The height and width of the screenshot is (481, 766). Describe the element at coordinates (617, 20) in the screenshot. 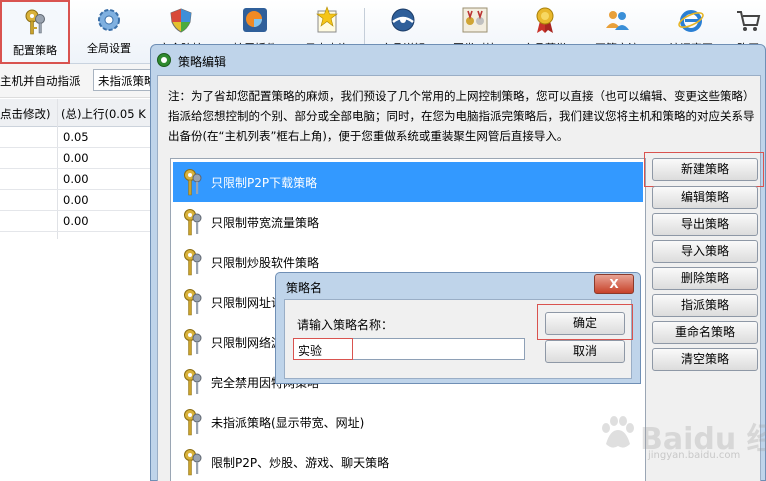

I see `users-icon` at that location.